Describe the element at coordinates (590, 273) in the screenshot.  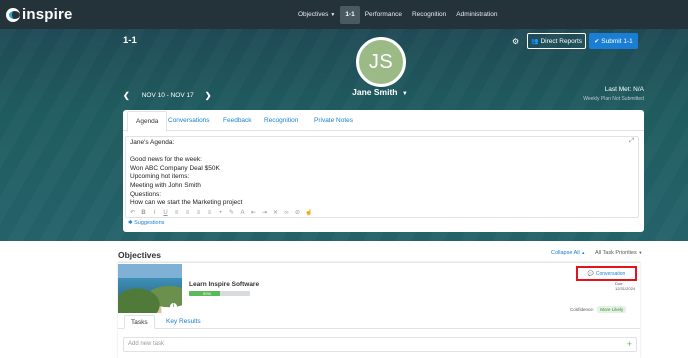
I see `chat-bubble-icon: 💬` at that location.